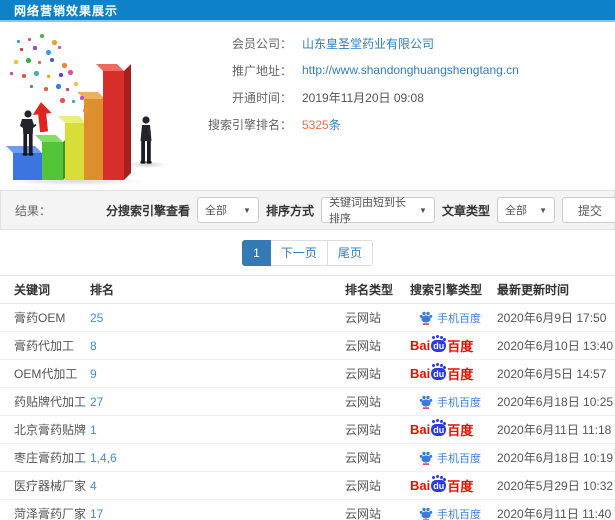 The image size is (615, 520). I want to click on sort-select-value: 关键词由短到长排序, so click(367, 211).